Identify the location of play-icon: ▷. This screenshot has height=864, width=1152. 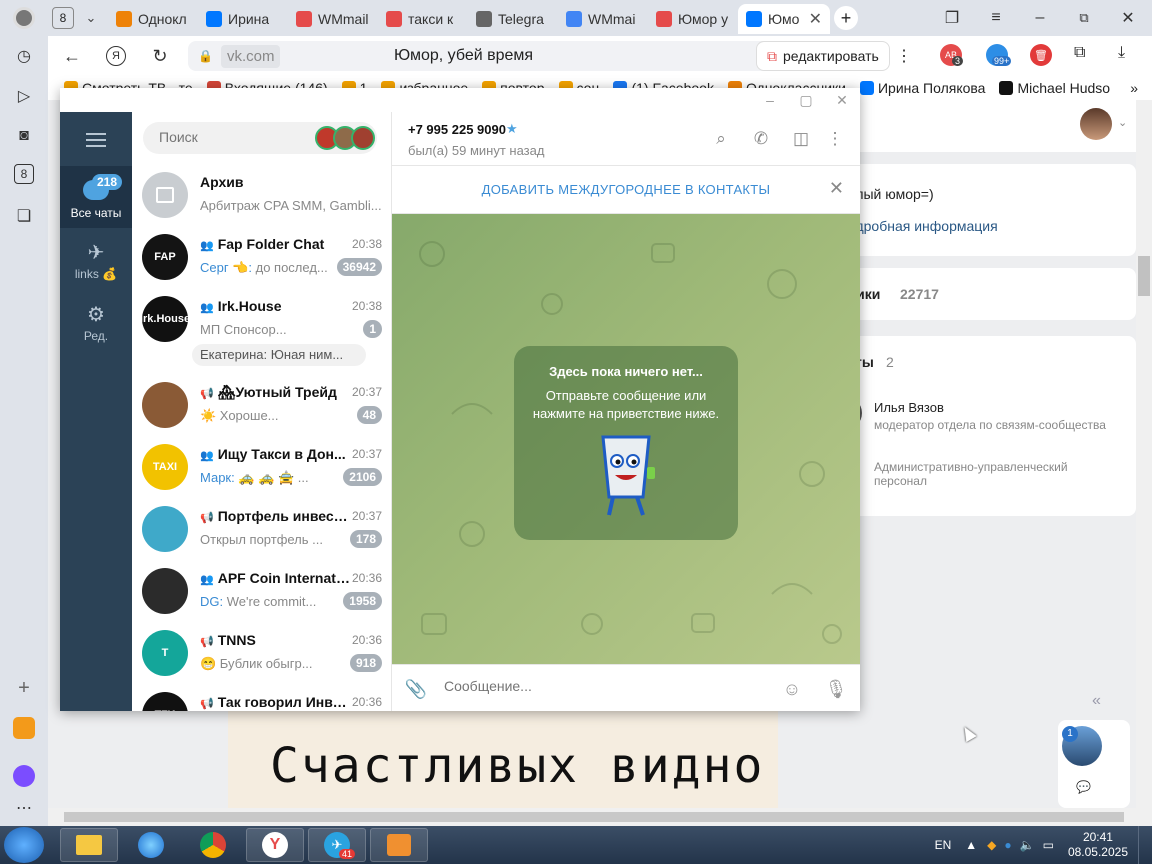
(24, 96).